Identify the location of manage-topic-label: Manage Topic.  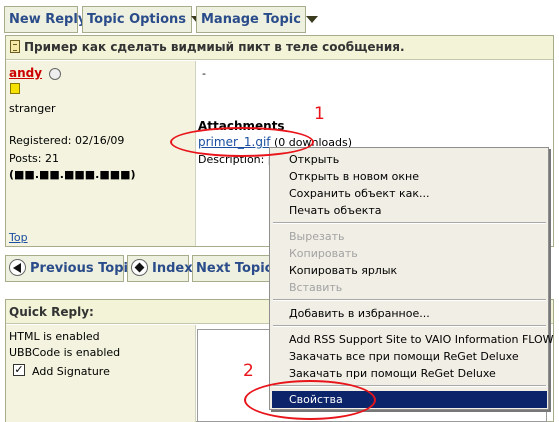
(251, 19).